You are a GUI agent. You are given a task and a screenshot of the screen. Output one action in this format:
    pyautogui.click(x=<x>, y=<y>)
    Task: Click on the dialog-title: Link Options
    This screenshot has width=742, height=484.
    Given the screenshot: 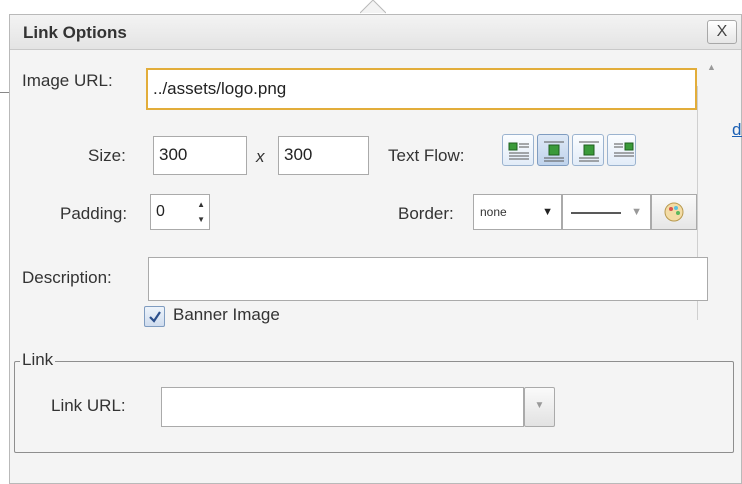 What is the action you would take?
    pyautogui.click(x=75, y=32)
    